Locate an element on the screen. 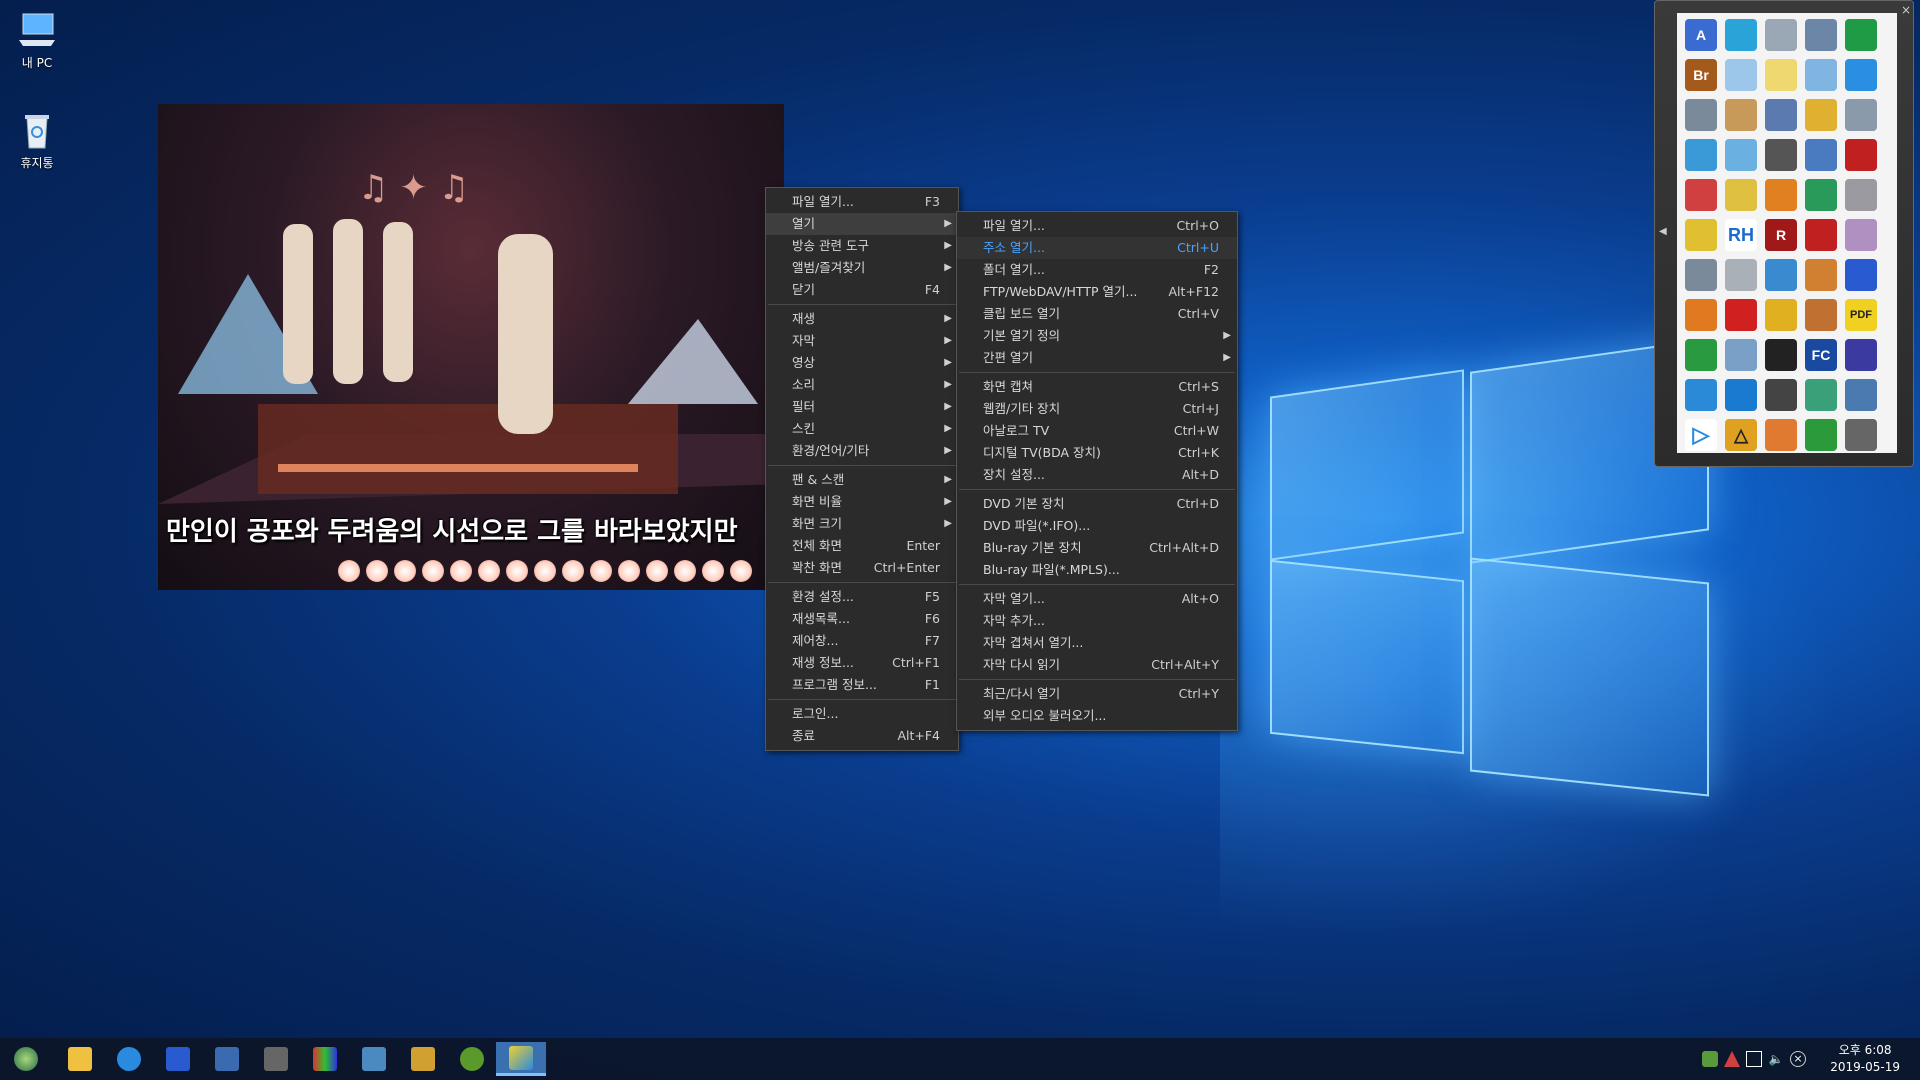 The image size is (1920, 1080). menu-item: 영상 ▶ is located at coordinates (862, 363).